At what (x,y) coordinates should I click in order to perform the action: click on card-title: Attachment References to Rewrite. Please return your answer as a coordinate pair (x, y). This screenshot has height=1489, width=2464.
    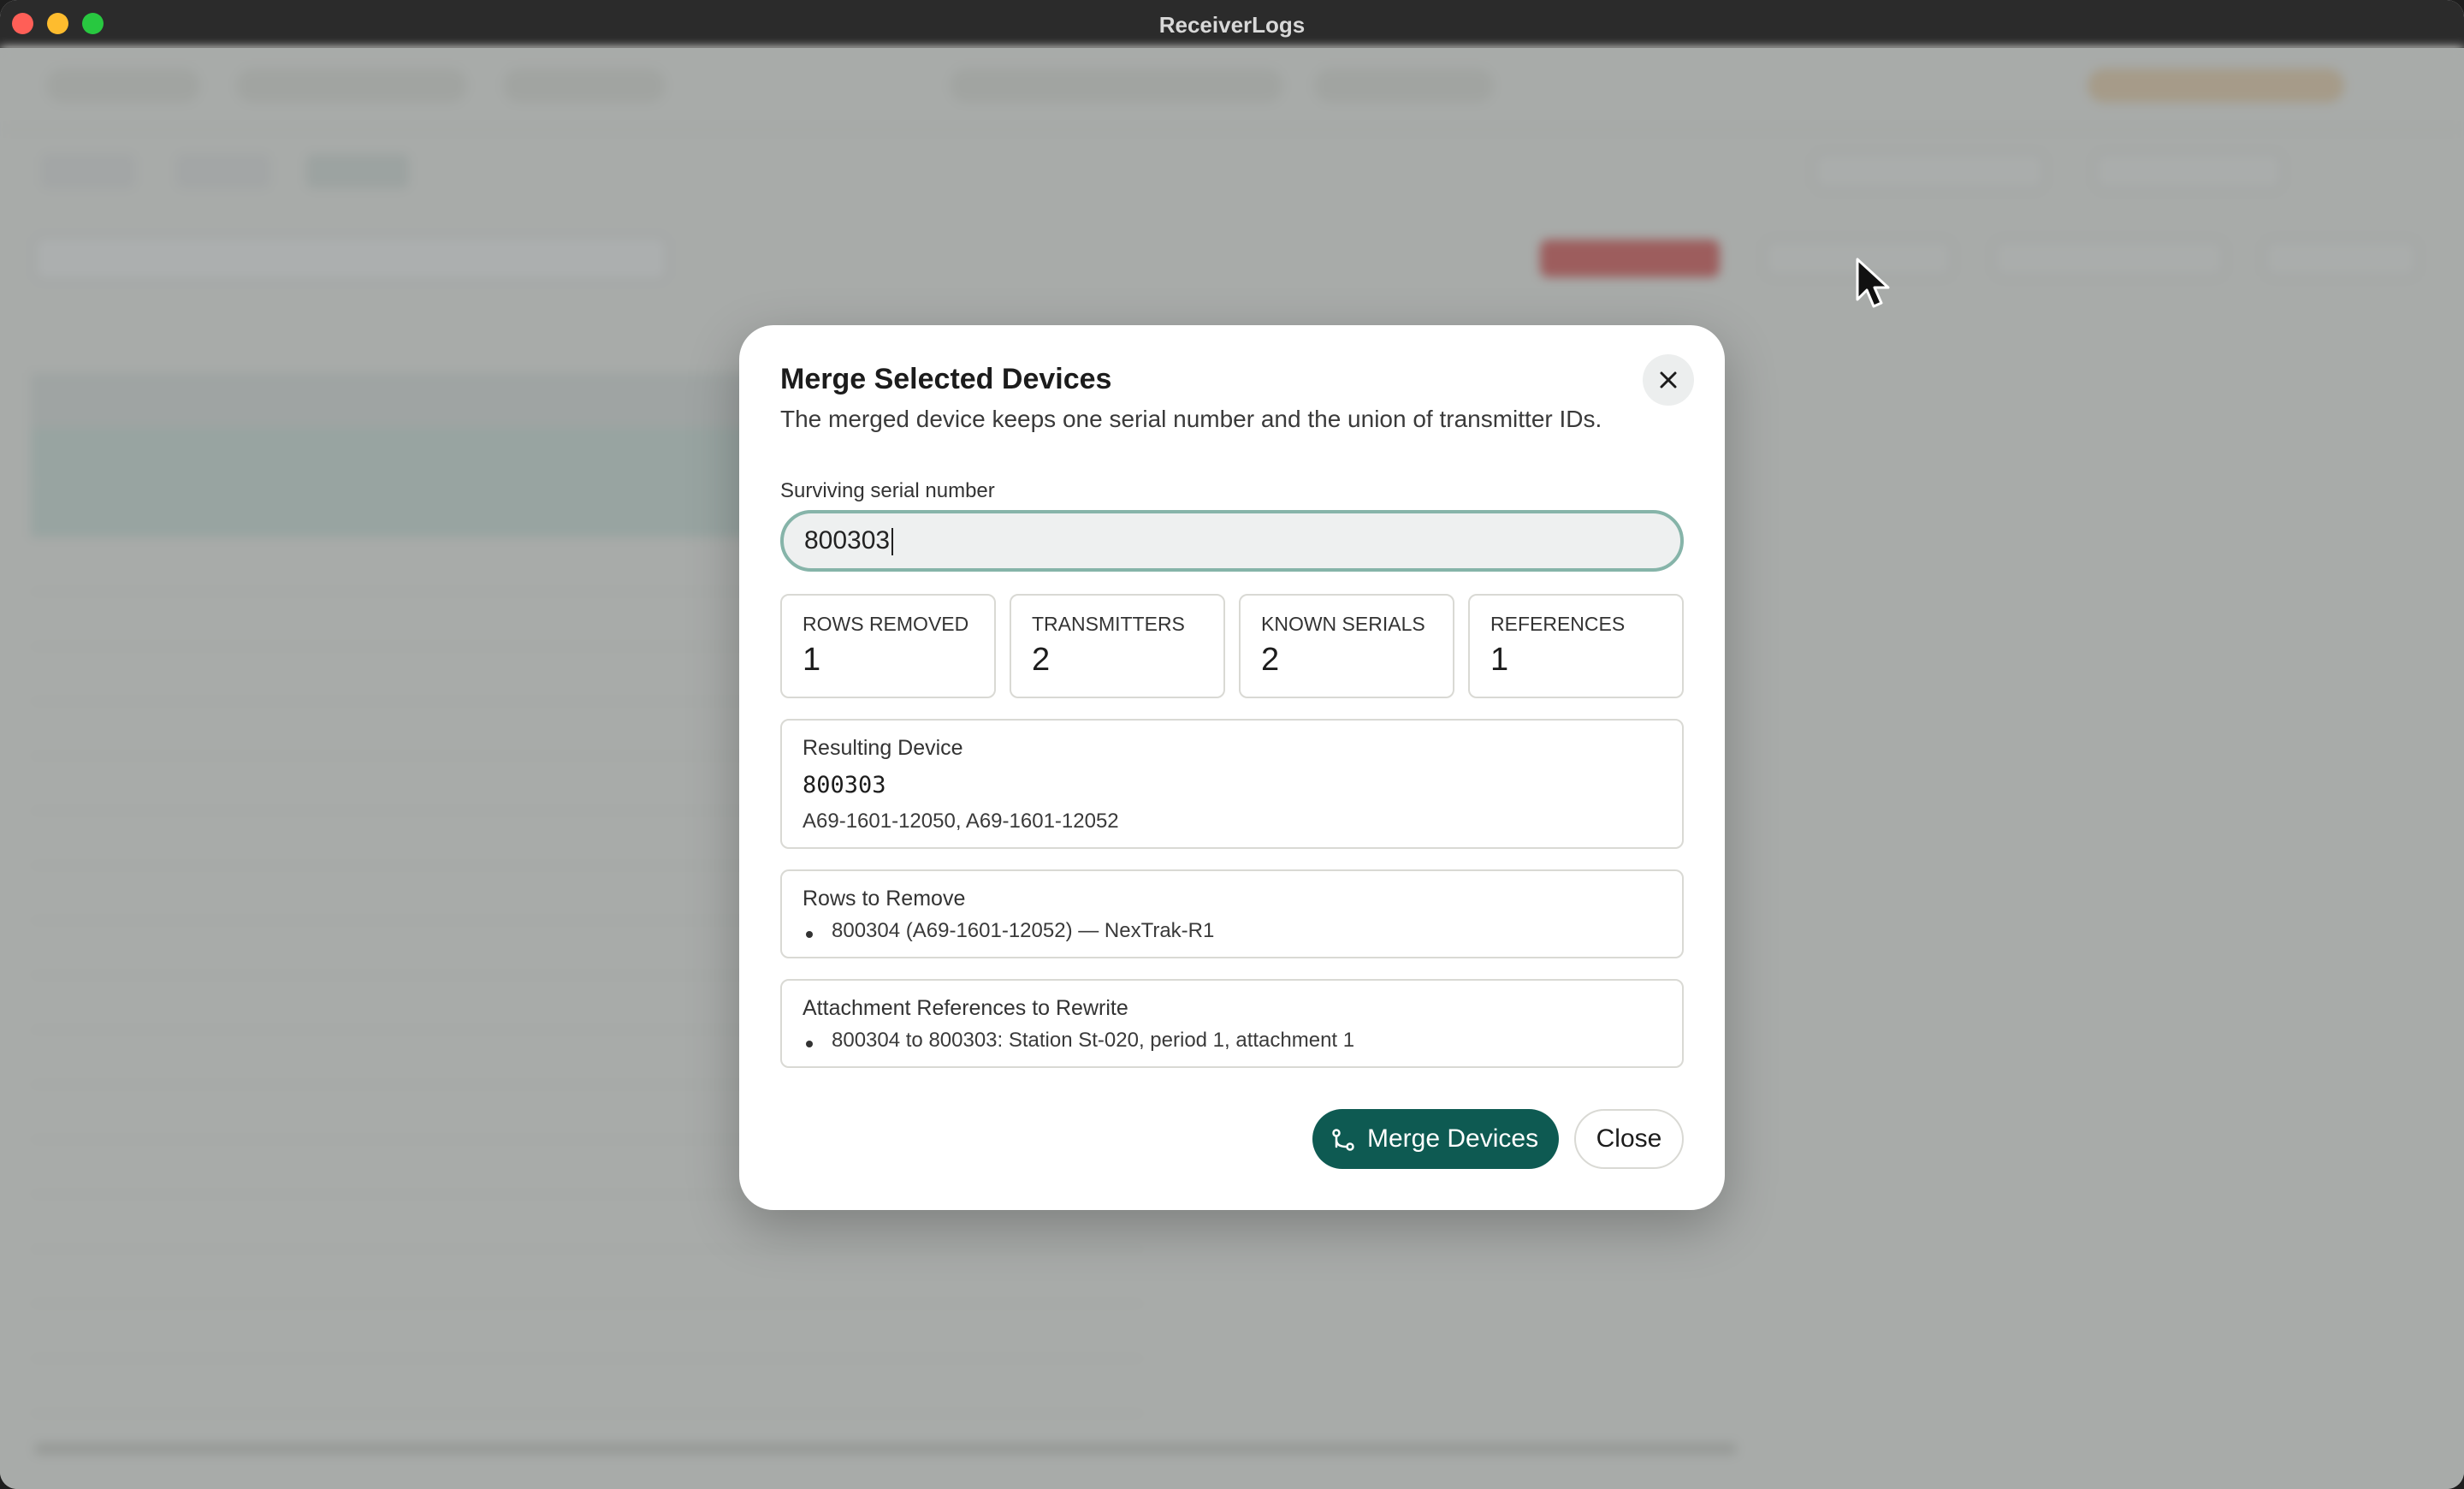
    Looking at the image, I should click on (965, 1008).